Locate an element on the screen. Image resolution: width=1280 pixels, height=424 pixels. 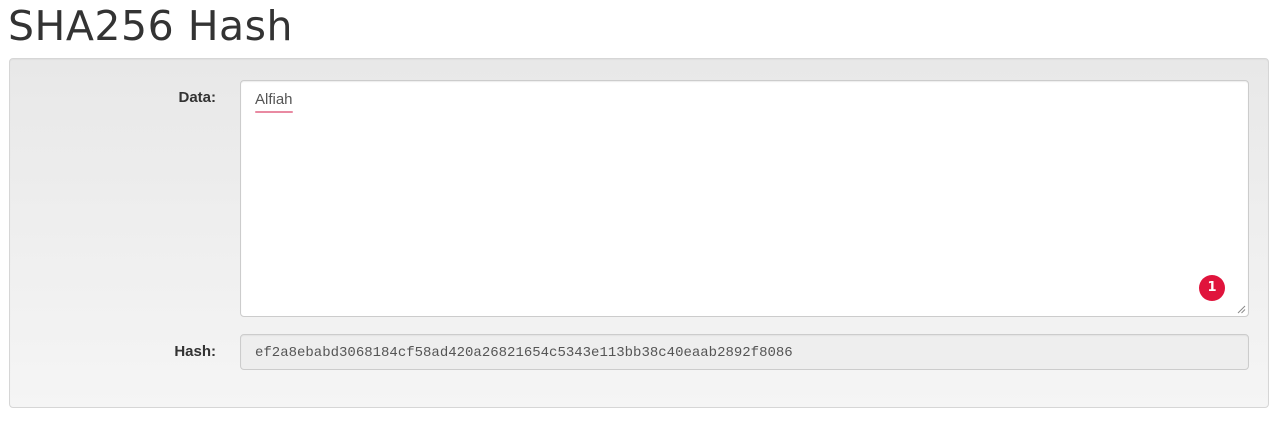
spellcheck-underline is located at coordinates (274, 112).